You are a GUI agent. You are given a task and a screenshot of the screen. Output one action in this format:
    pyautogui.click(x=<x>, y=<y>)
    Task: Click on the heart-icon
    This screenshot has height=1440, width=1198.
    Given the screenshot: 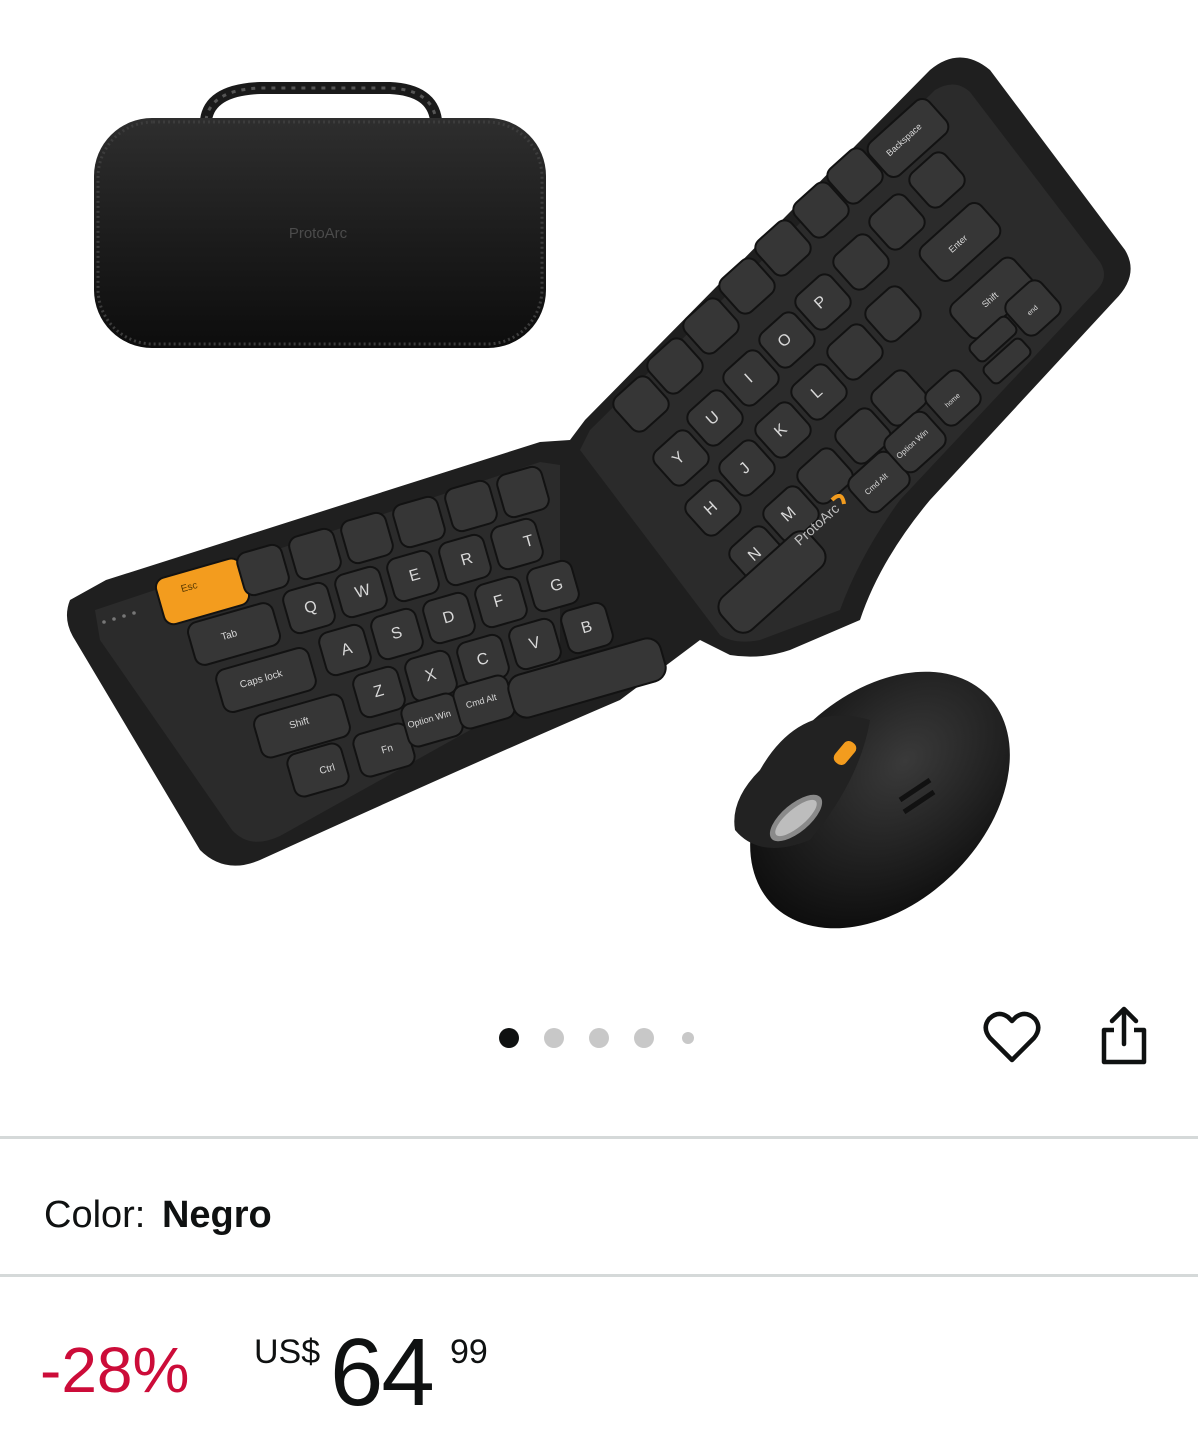 What is the action you would take?
    pyautogui.click(x=1012, y=1037)
    